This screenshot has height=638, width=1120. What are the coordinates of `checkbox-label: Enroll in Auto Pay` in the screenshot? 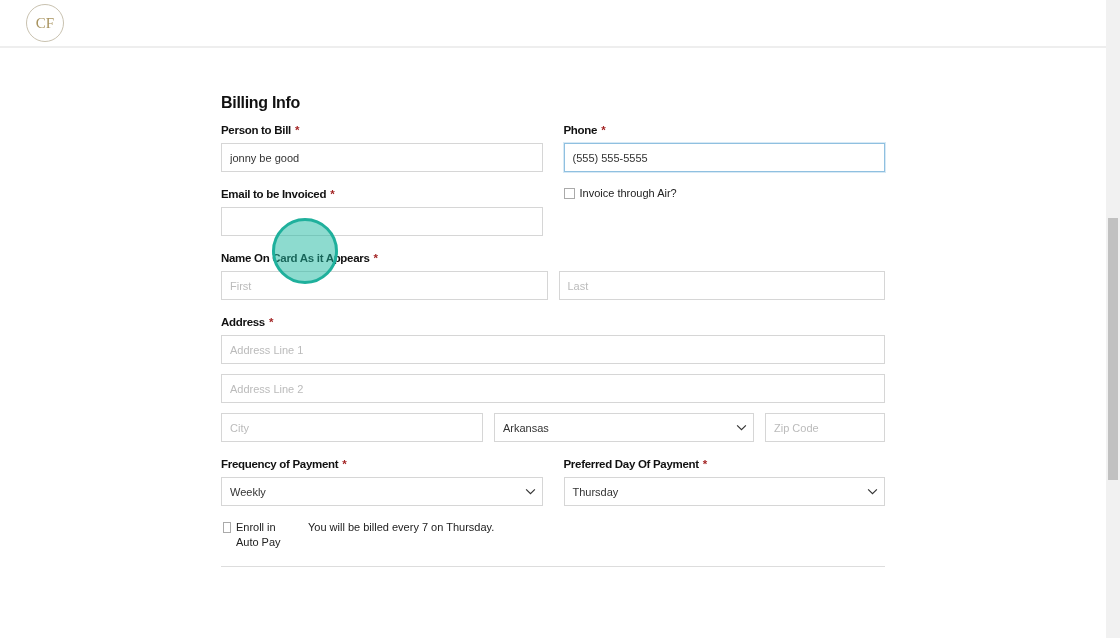 It's located at (264, 535).